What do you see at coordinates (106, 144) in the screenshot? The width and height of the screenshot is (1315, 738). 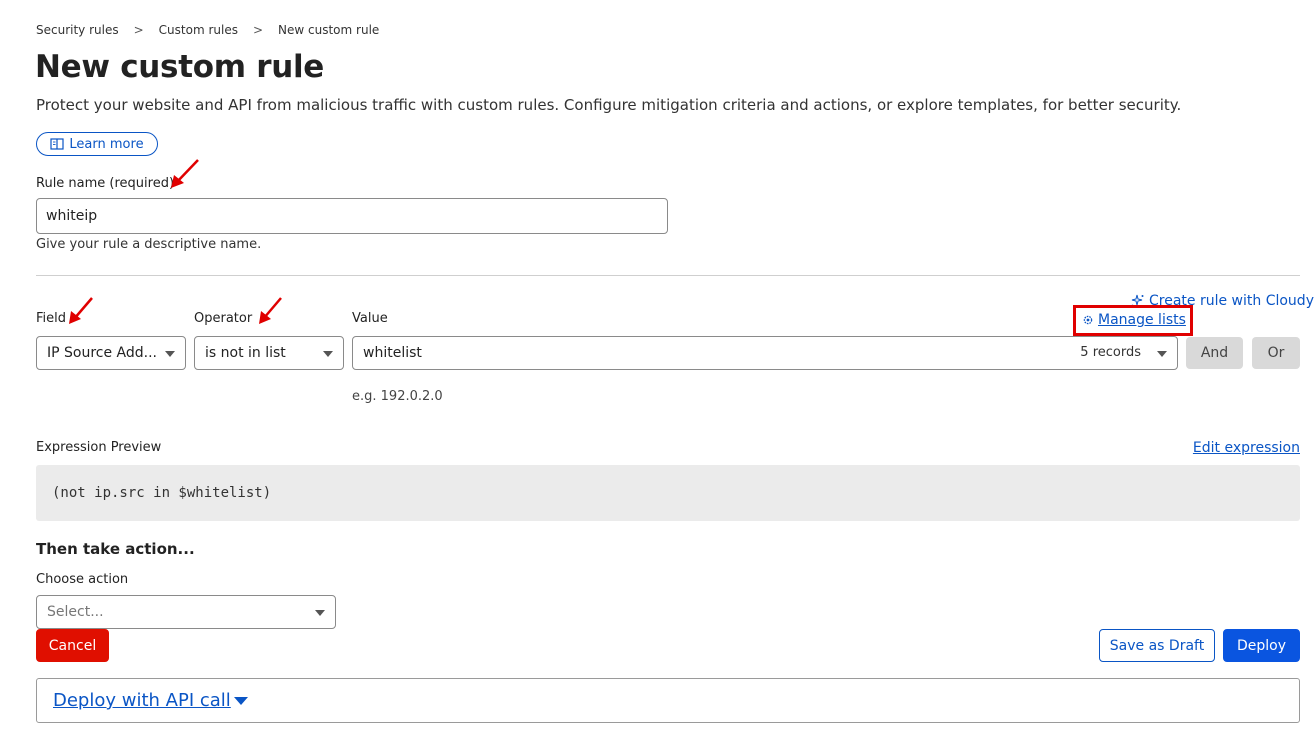 I see `learn-more-label: Learn more` at bounding box center [106, 144].